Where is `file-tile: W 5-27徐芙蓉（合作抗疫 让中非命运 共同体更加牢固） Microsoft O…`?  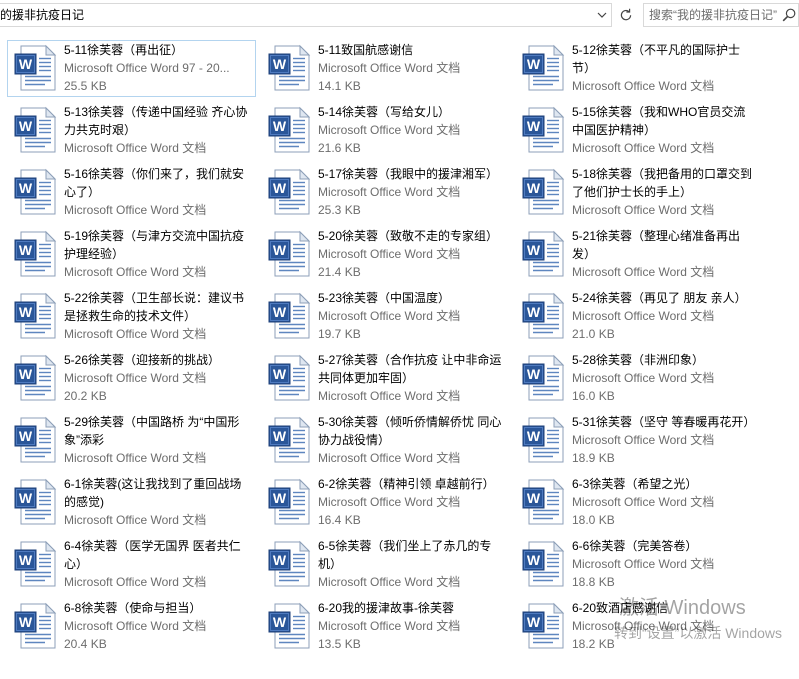 file-tile: W 5-27徐芙蓉（合作抗疫 让中非命运 共同体更加牢固） Microsoft O… is located at coordinates (385, 378).